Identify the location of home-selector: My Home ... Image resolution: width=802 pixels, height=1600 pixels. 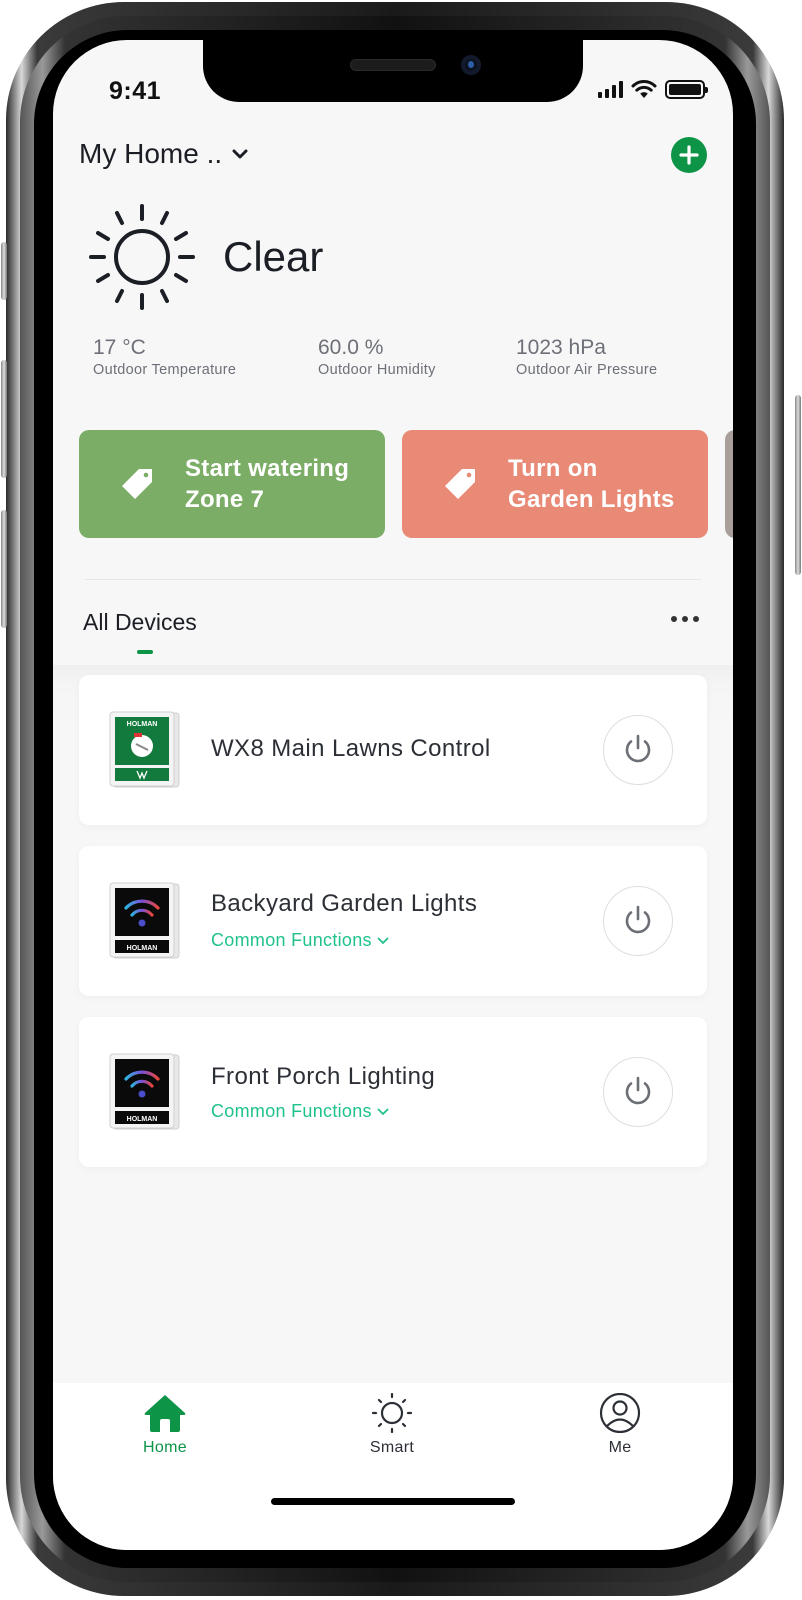
(163, 154).